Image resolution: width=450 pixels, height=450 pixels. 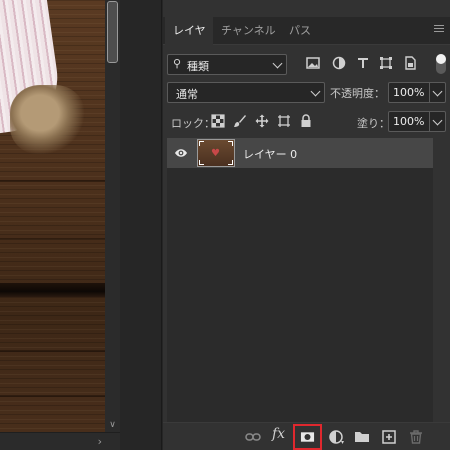 I want to click on lock-artboard-icon, so click(x=284, y=121).